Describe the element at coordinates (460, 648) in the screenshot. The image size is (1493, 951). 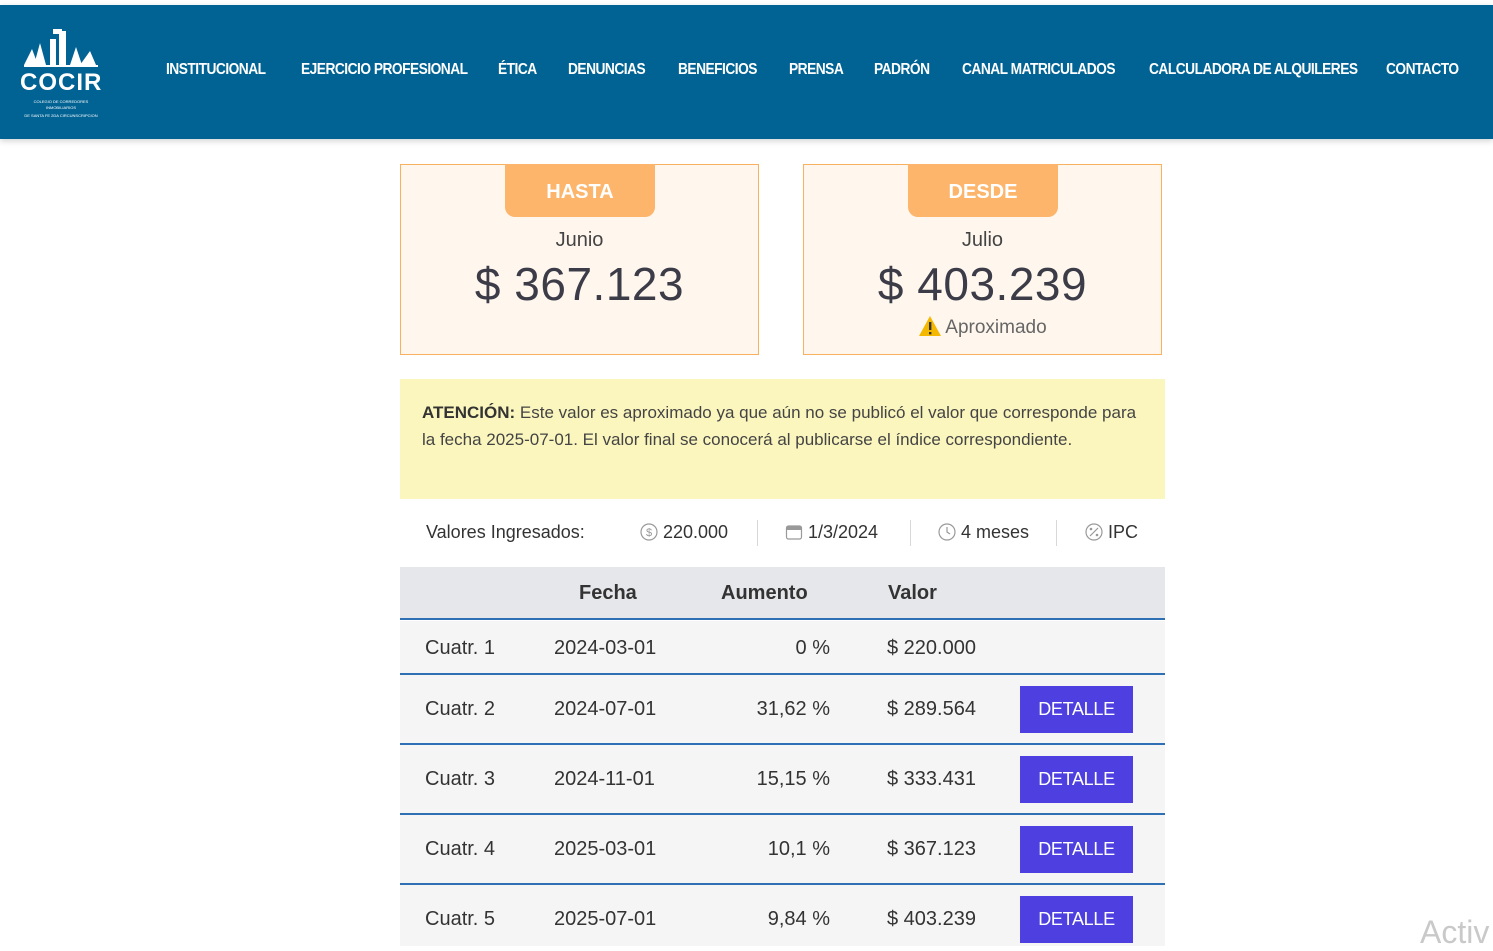
I see `row-period: Cuatr. 1` at that location.